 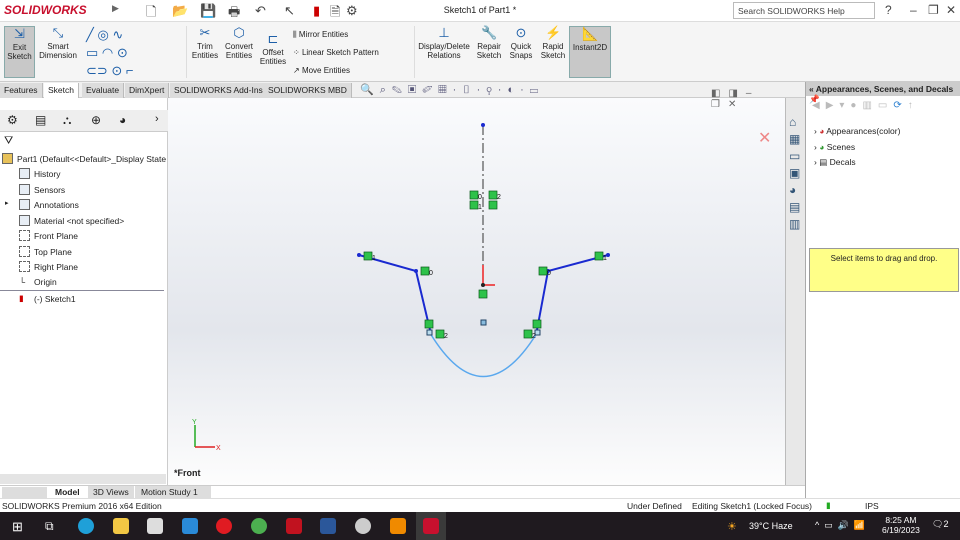 I want to click on tab-3d-views: 3D Views, so click(x=111, y=492).